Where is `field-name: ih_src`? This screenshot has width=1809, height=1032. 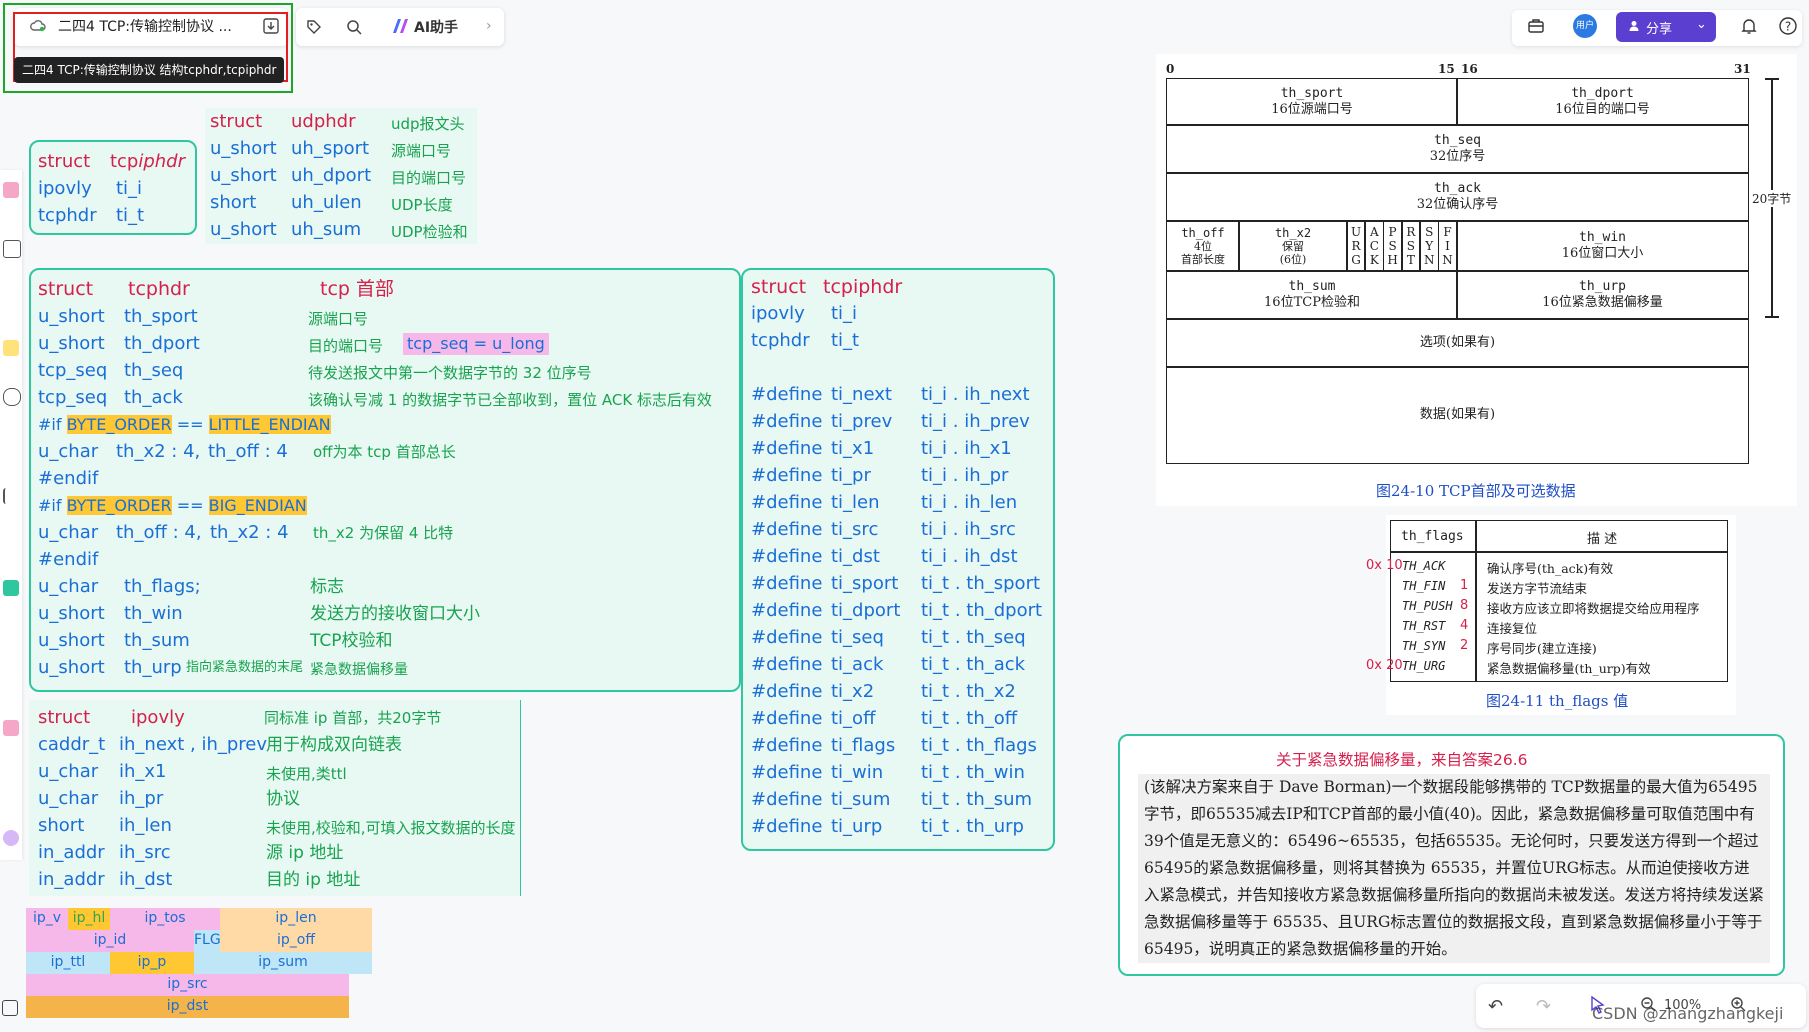
field-name: ih_src is located at coordinates (145, 852).